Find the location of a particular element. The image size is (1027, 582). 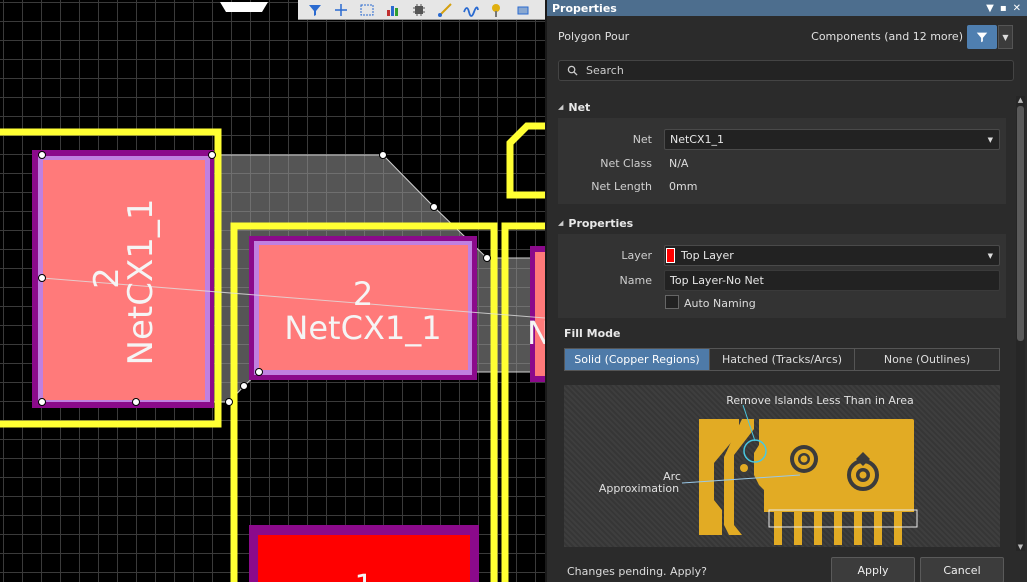

panel-title: Properties is located at coordinates (584, 8).